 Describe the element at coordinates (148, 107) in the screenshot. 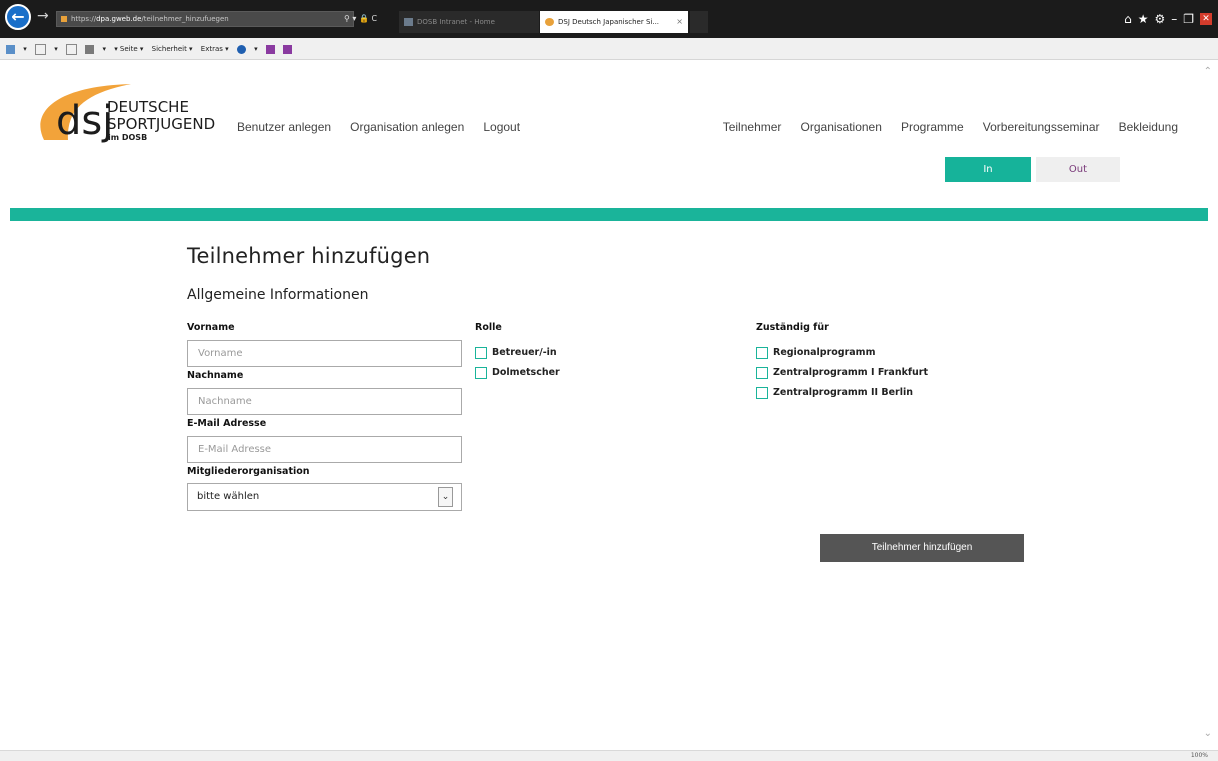

I see `logo-line1: DEUTSCHE` at that location.